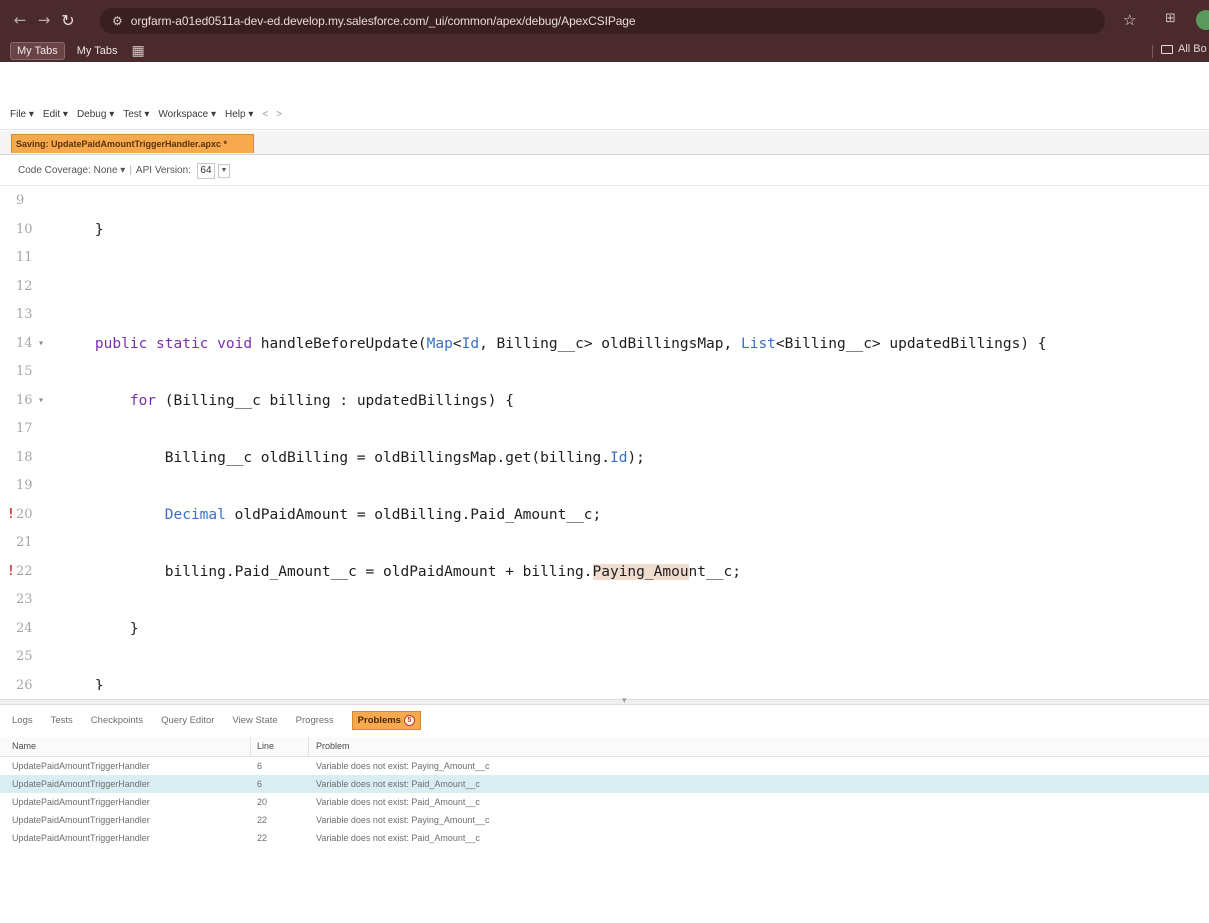 The height and width of the screenshot is (923, 1209). I want to click on cell-name: UpdatePaidAmountTriggerHandler, so click(81, 802).